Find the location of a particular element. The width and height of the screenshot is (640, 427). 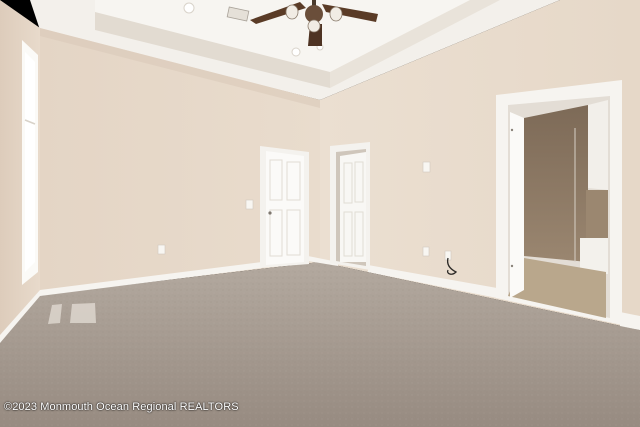

bath-door is located at coordinates (517, 205).